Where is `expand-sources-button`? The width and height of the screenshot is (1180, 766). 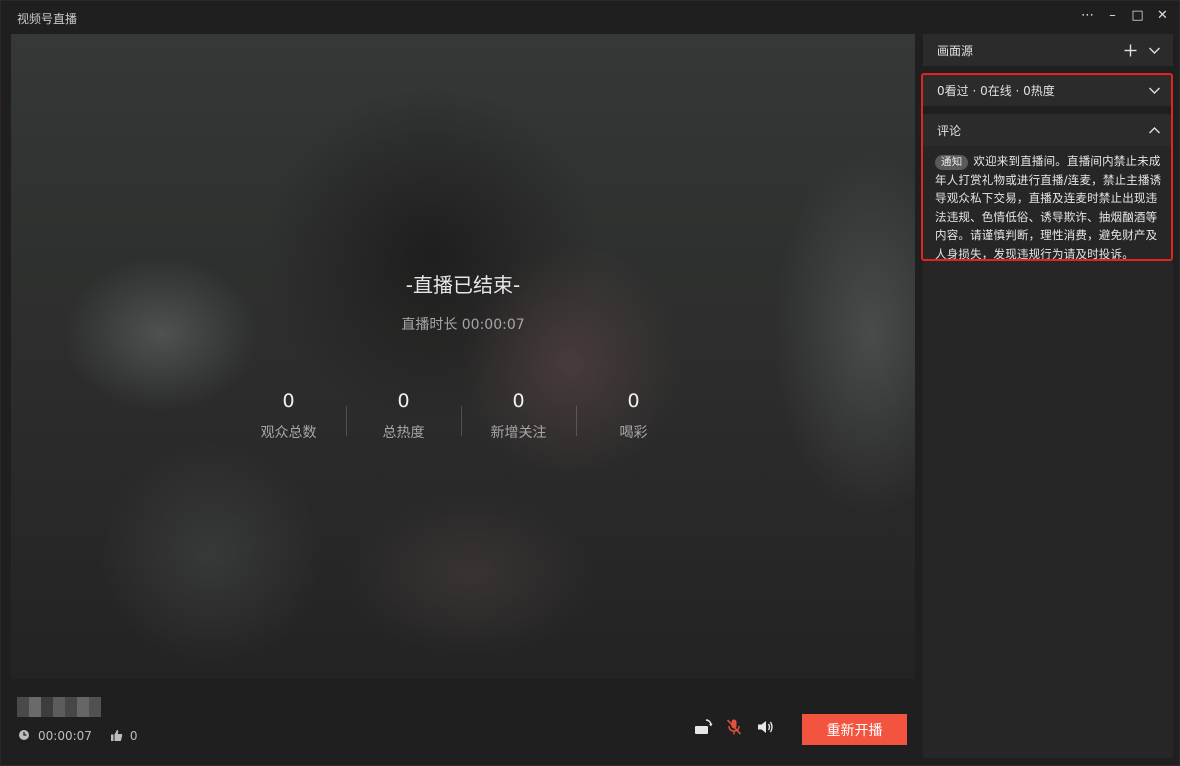
expand-sources-button is located at coordinates (1154, 50).